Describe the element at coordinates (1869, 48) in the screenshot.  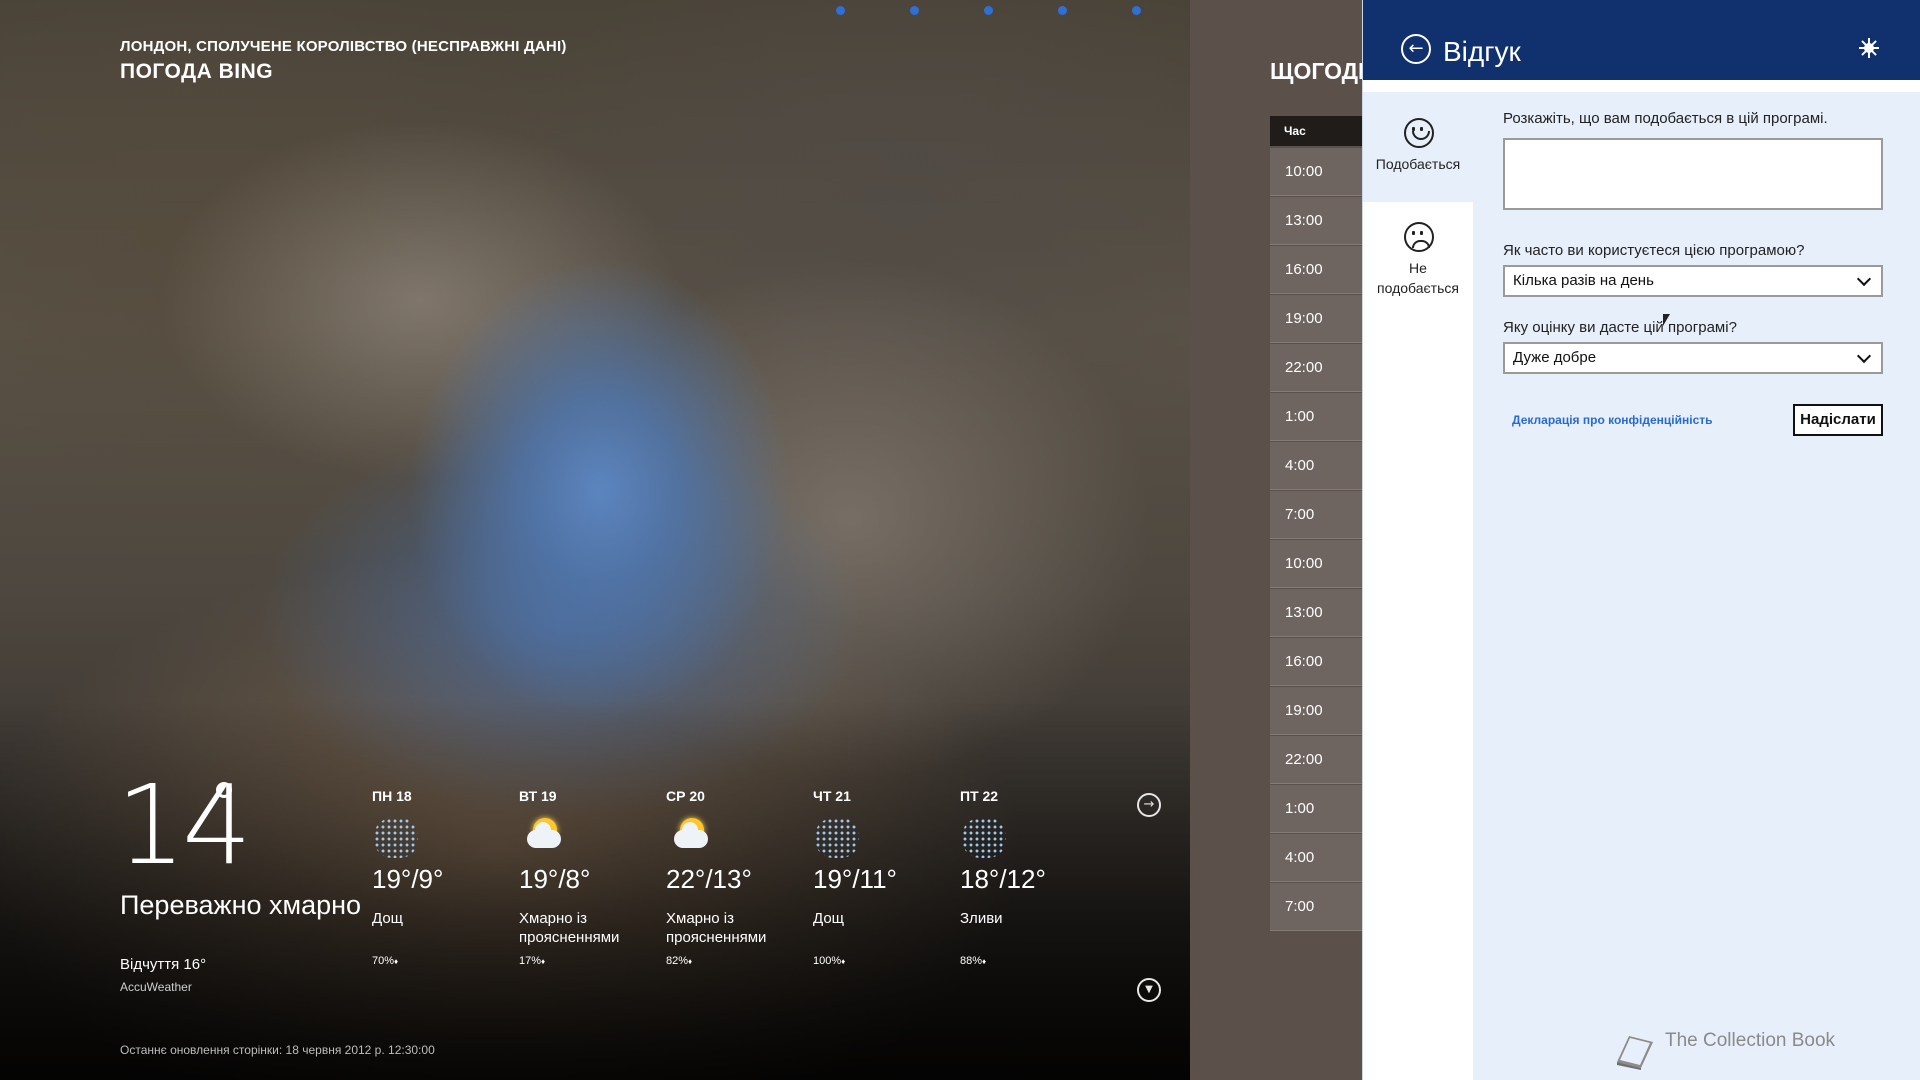
I see `brightness-icon` at that location.